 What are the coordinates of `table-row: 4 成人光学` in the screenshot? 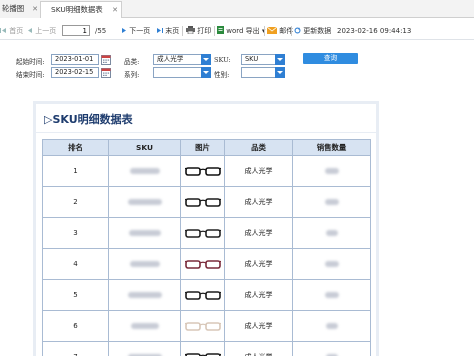 It's located at (206, 264).